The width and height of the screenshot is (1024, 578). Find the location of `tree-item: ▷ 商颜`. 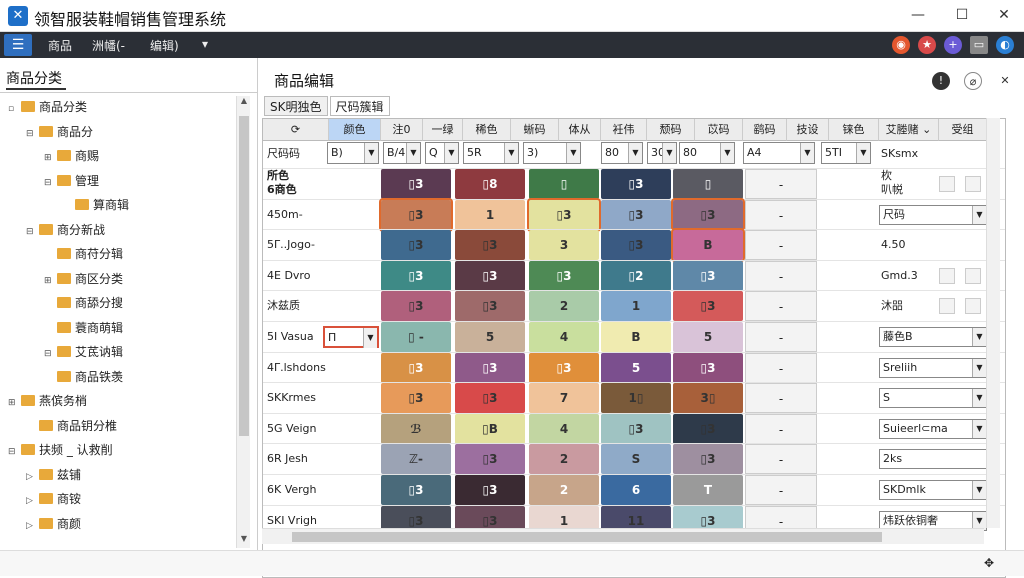

tree-item: ▷ 商颜 is located at coordinates (53, 524).